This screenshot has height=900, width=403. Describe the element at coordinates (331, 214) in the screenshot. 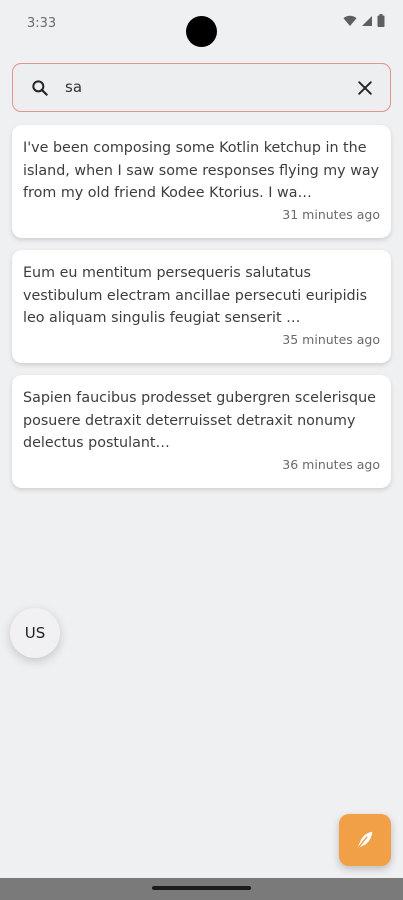

I see `note-timestamp: 31 minutes ago` at that location.